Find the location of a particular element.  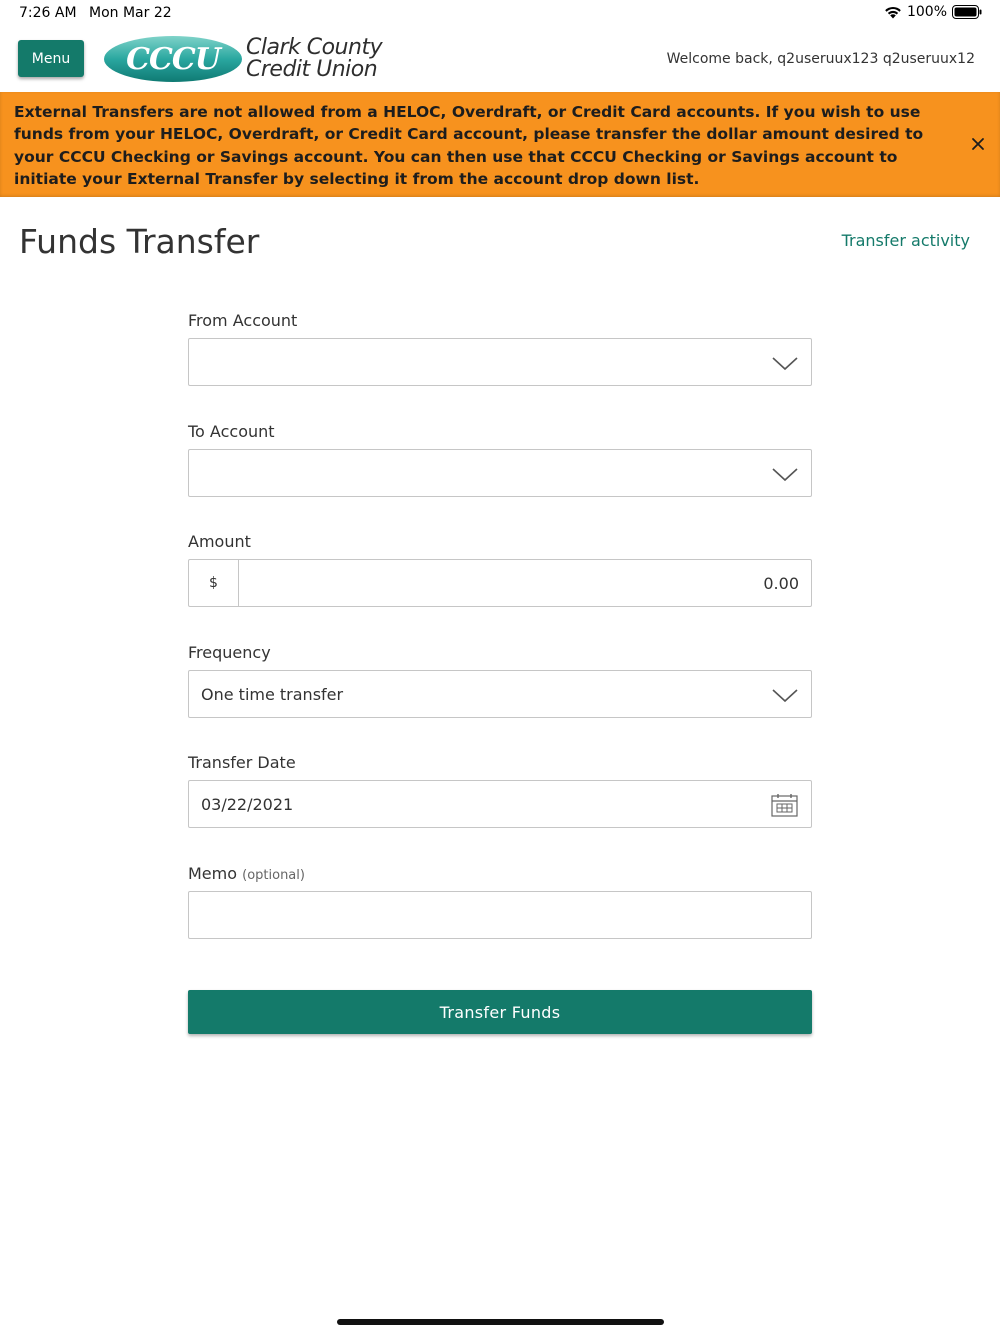

transfer-activity-link: Transfer activity is located at coordinates (906, 240).